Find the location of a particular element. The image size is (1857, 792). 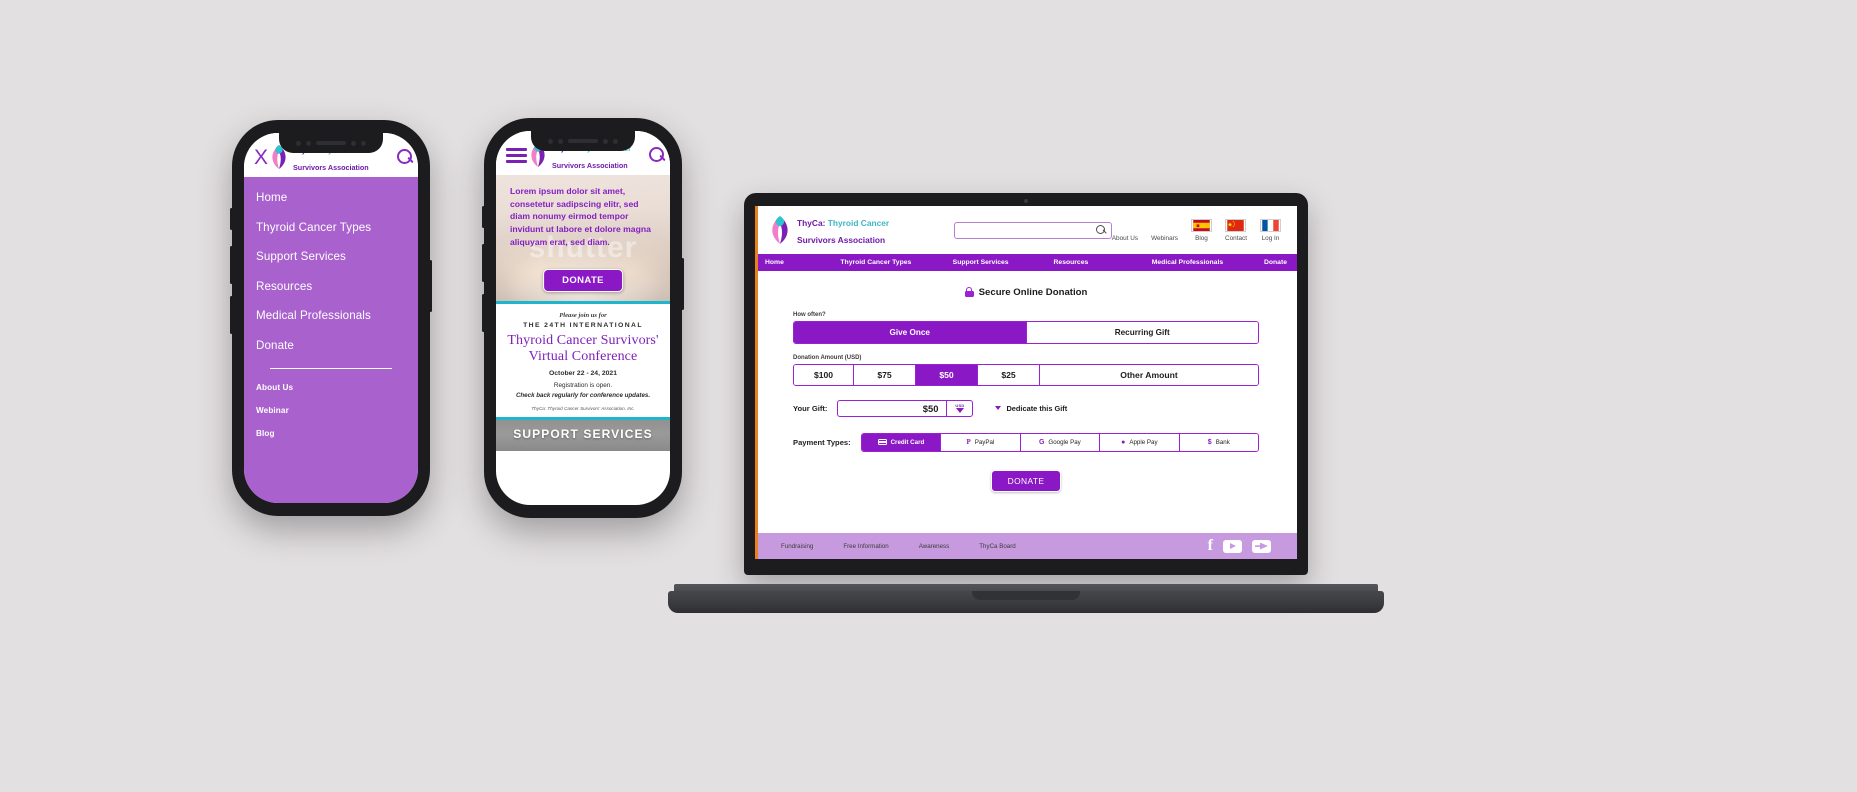

footer-link-awareness: Awareness is located at coordinates (934, 546).